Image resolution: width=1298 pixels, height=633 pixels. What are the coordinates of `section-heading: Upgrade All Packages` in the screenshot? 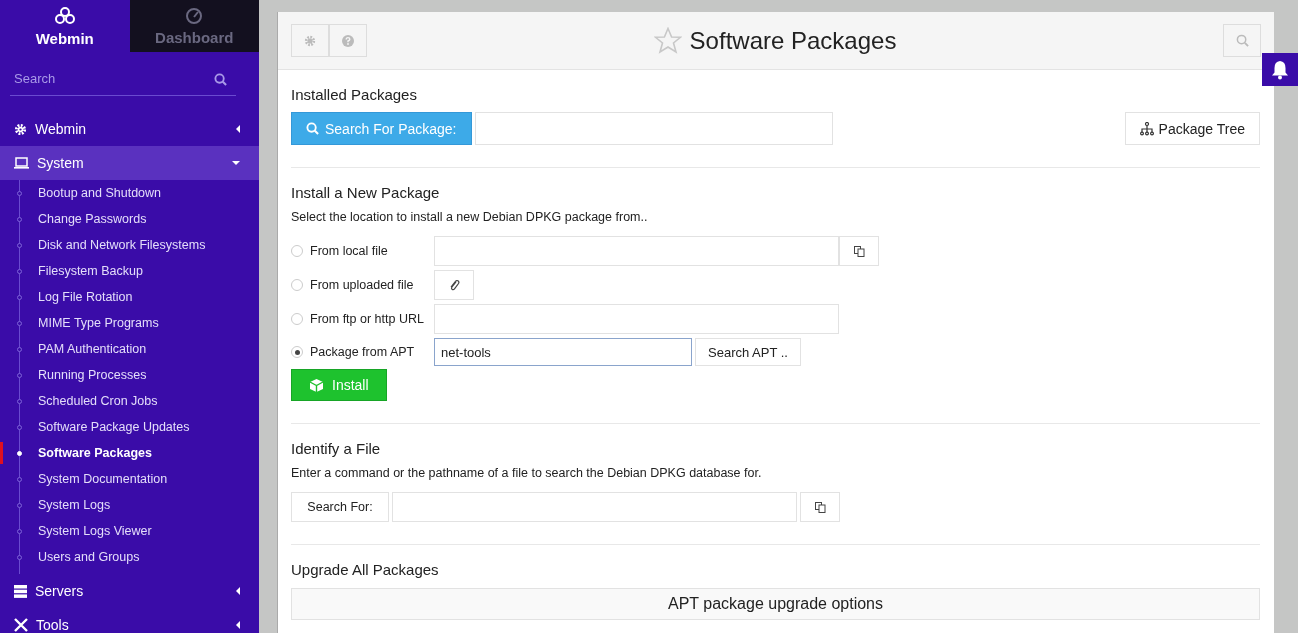 It's located at (365, 569).